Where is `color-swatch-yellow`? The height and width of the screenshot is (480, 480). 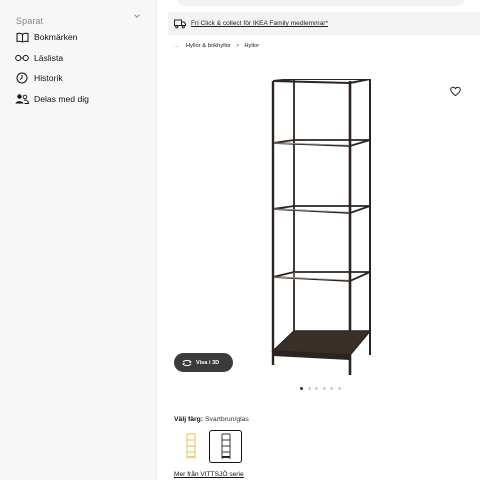
color-swatch-yellow is located at coordinates (190, 446).